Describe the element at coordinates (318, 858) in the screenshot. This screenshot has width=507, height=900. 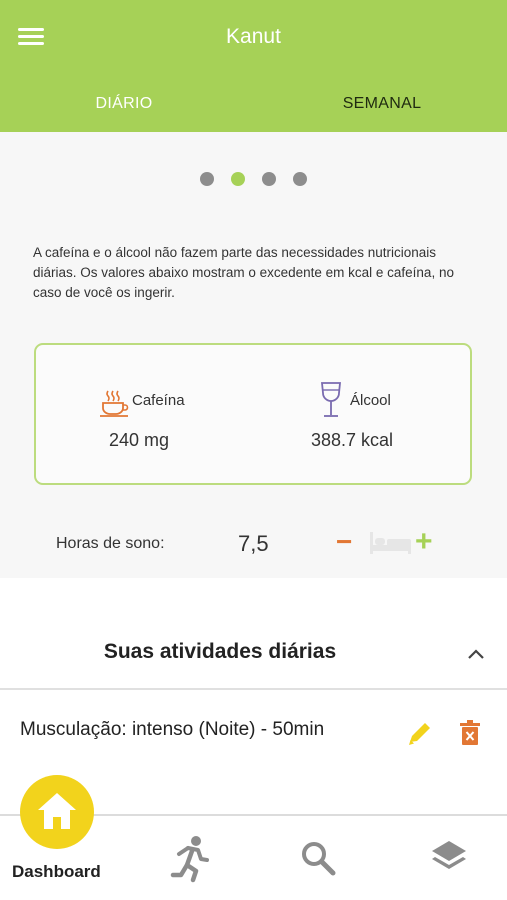
I see `search-icon` at that location.